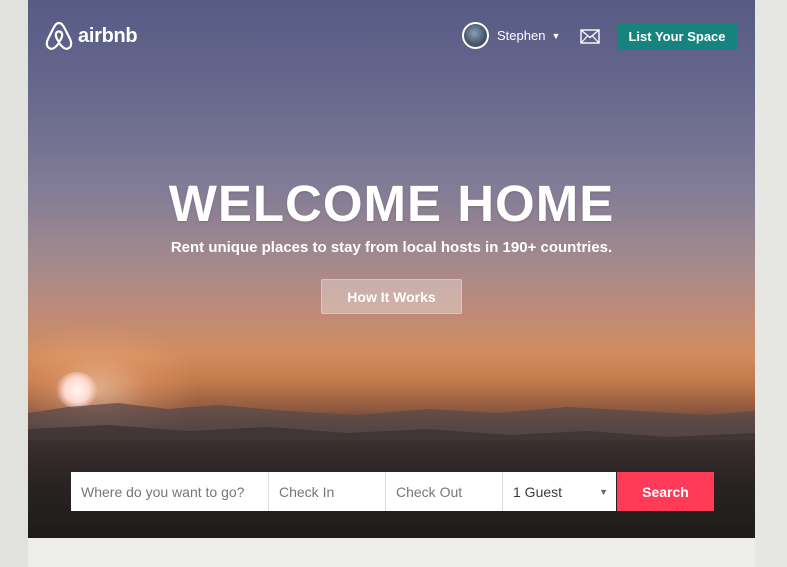  Describe the element at coordinates (391, 296) in the screenshot. I see `how-it-works-button: How It Works` at that location.